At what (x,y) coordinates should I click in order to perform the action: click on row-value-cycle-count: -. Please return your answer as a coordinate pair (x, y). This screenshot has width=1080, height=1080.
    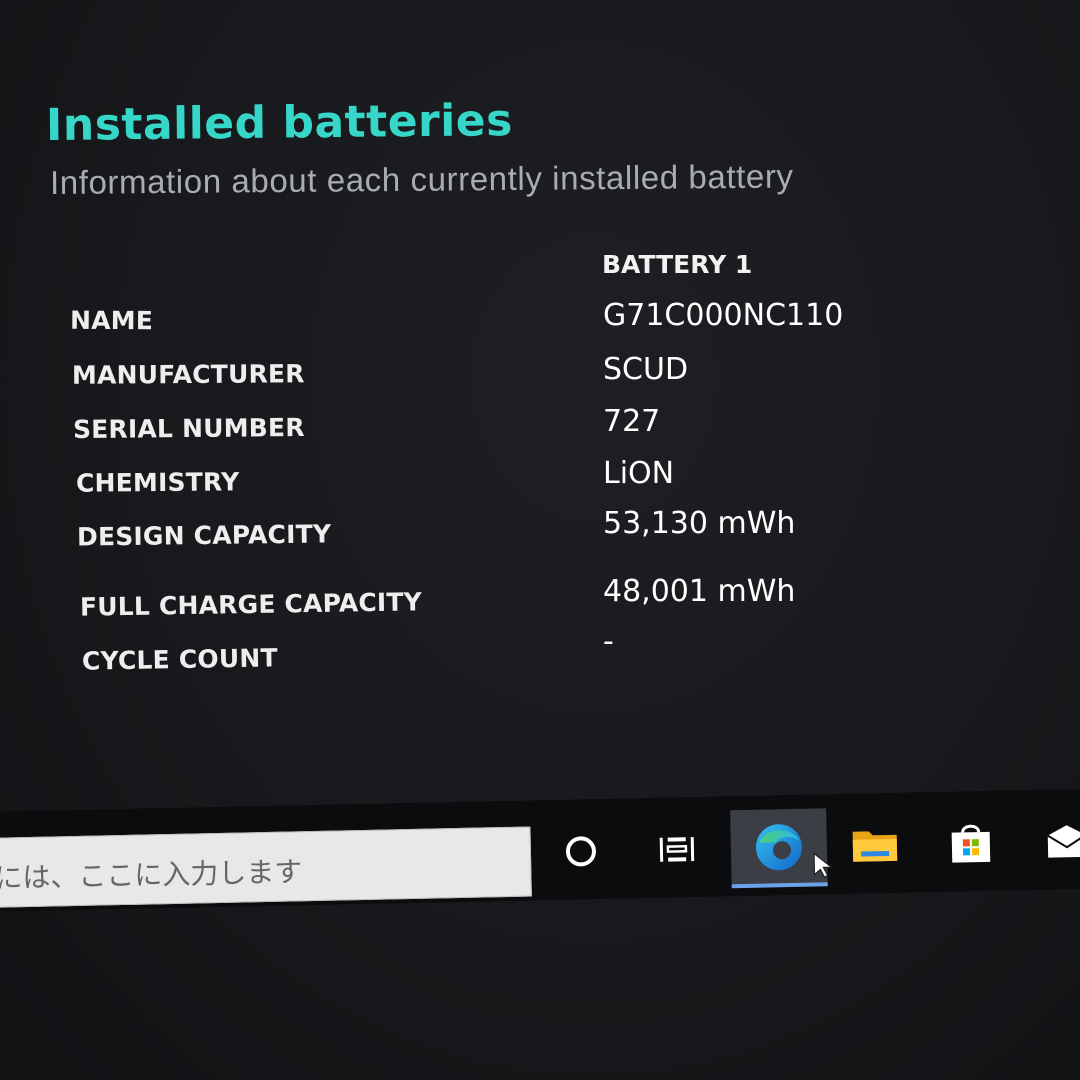
    Looking at the image, I should click on (608, 641).